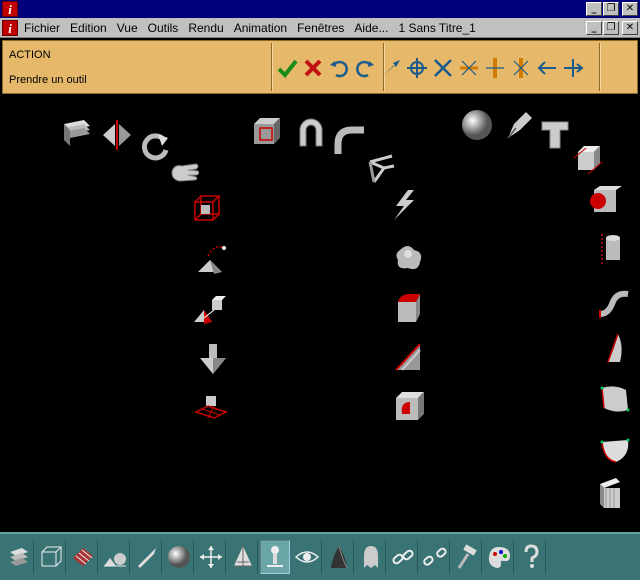 This screenshot has height=580, width=640. I want to click on close-button: ✕, so click(630, 9).